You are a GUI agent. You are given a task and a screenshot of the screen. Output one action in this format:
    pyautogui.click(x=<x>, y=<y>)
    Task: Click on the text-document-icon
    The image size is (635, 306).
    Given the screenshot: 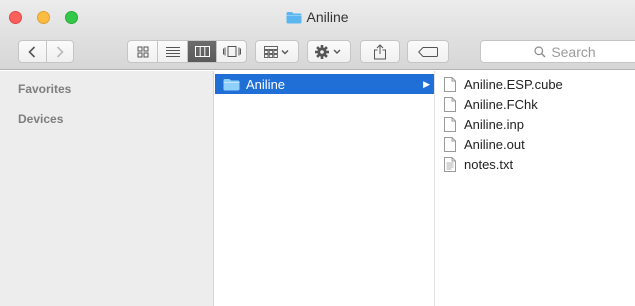 What is the action you would take?
    pyautogui.click(x=450, y=164)
    